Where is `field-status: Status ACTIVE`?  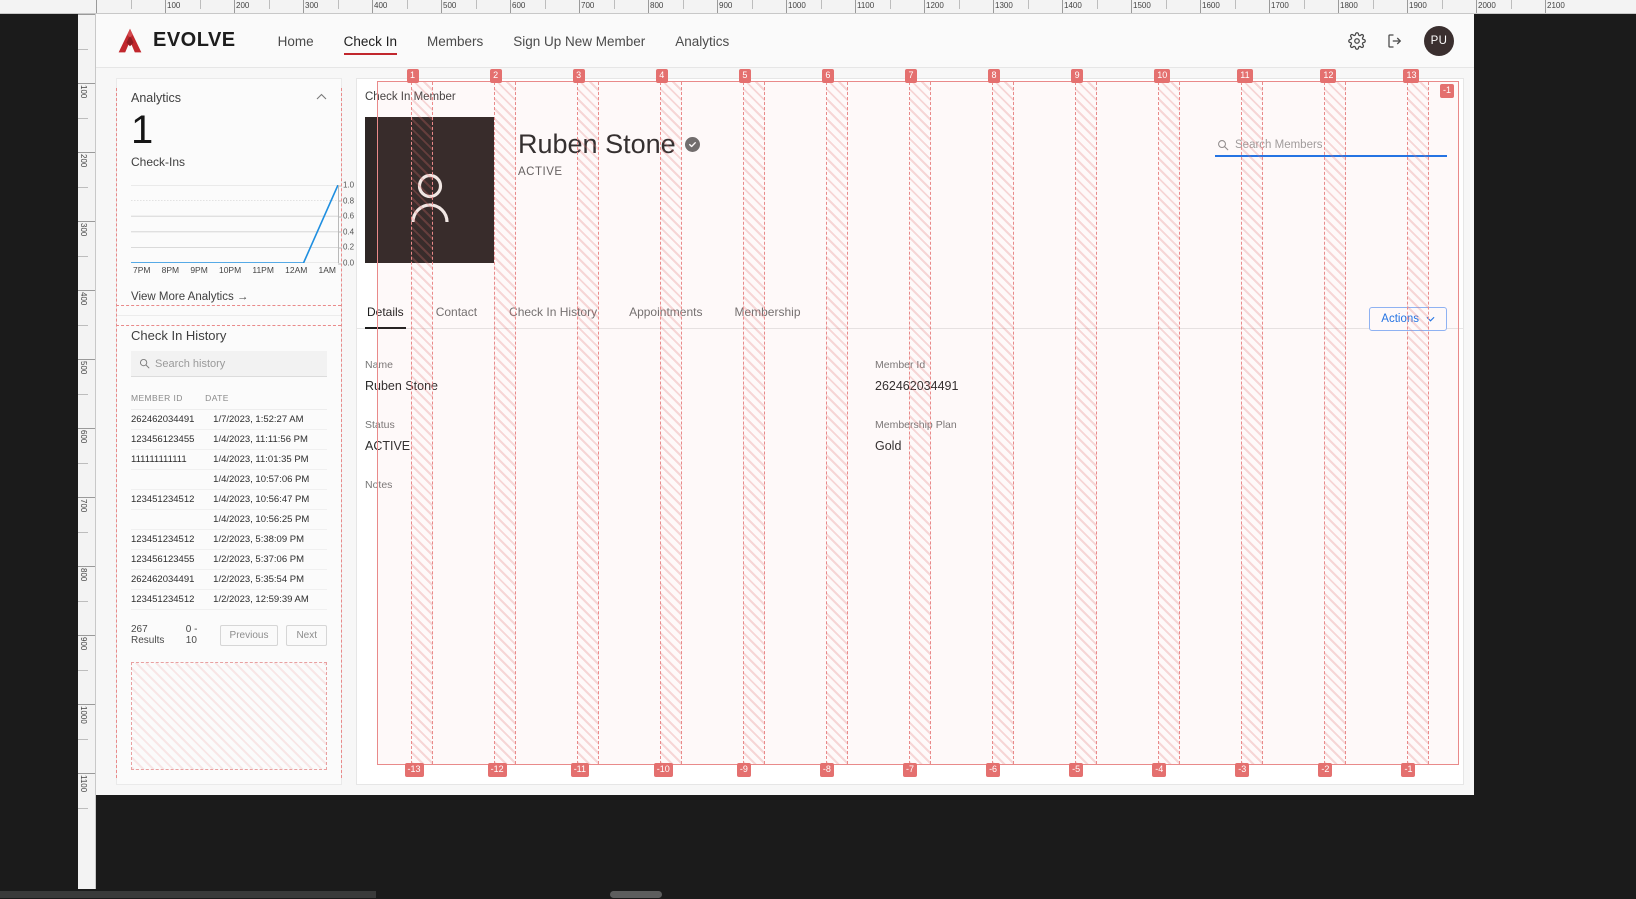 field-status: Status ACTIVE is located at coordinates (620, 436).